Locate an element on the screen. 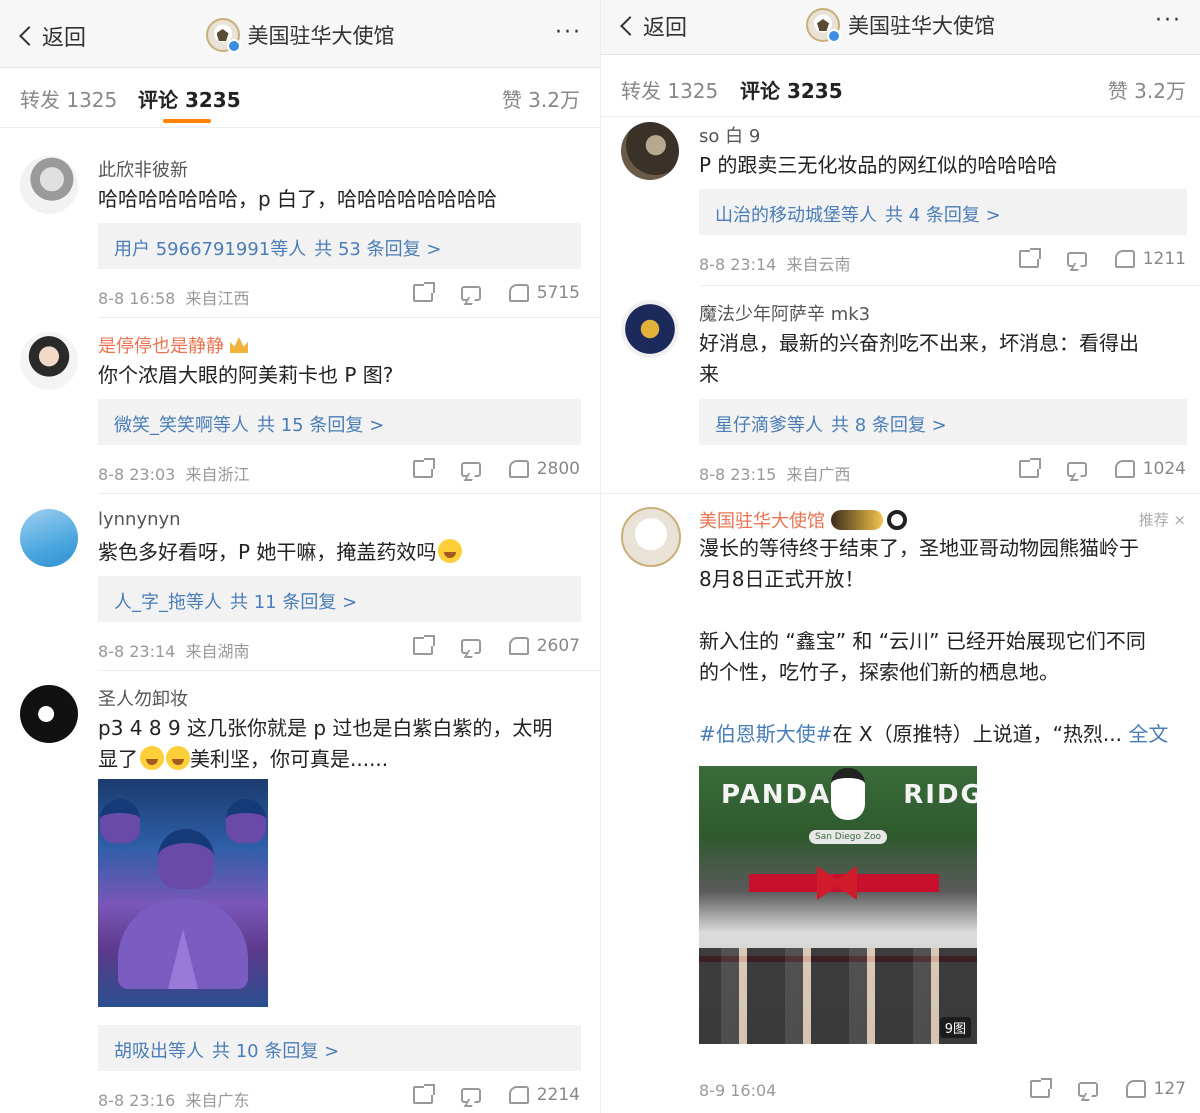 Image resolution: width=1200 pixels, height=1113 pixels. comment-meta: 8-8 23:03 来自浙江 is located at coordinates (174, 473).